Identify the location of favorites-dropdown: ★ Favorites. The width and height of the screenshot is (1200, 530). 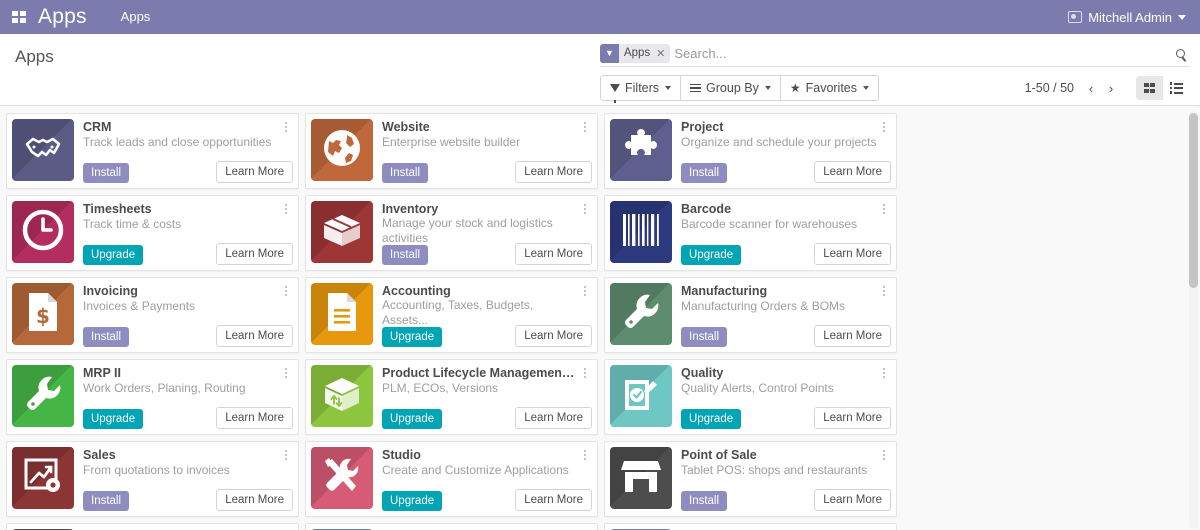
(829, 88).